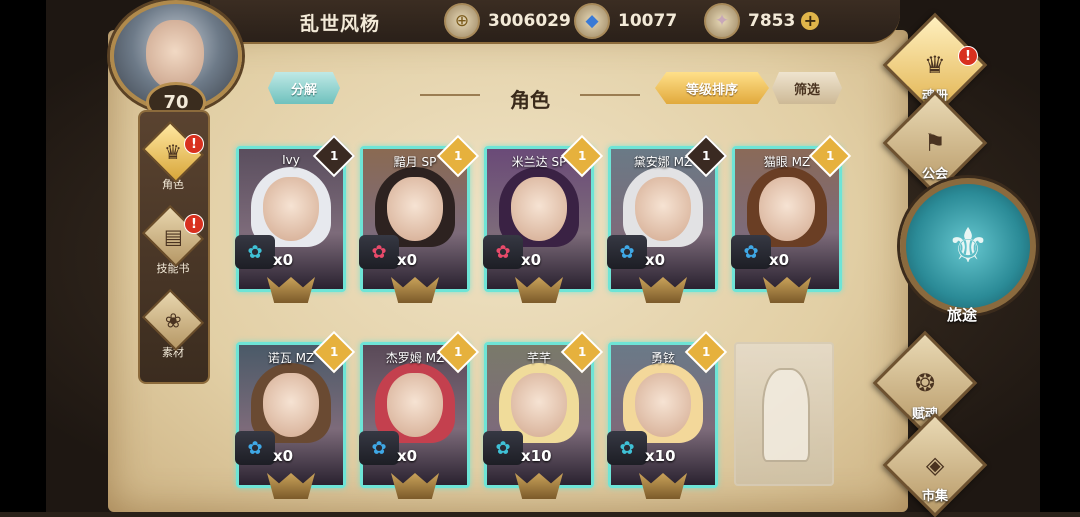 The width and height of the screenshot is (1080, 517). I want to click on filter-button: 筛选, so click(807, 88).